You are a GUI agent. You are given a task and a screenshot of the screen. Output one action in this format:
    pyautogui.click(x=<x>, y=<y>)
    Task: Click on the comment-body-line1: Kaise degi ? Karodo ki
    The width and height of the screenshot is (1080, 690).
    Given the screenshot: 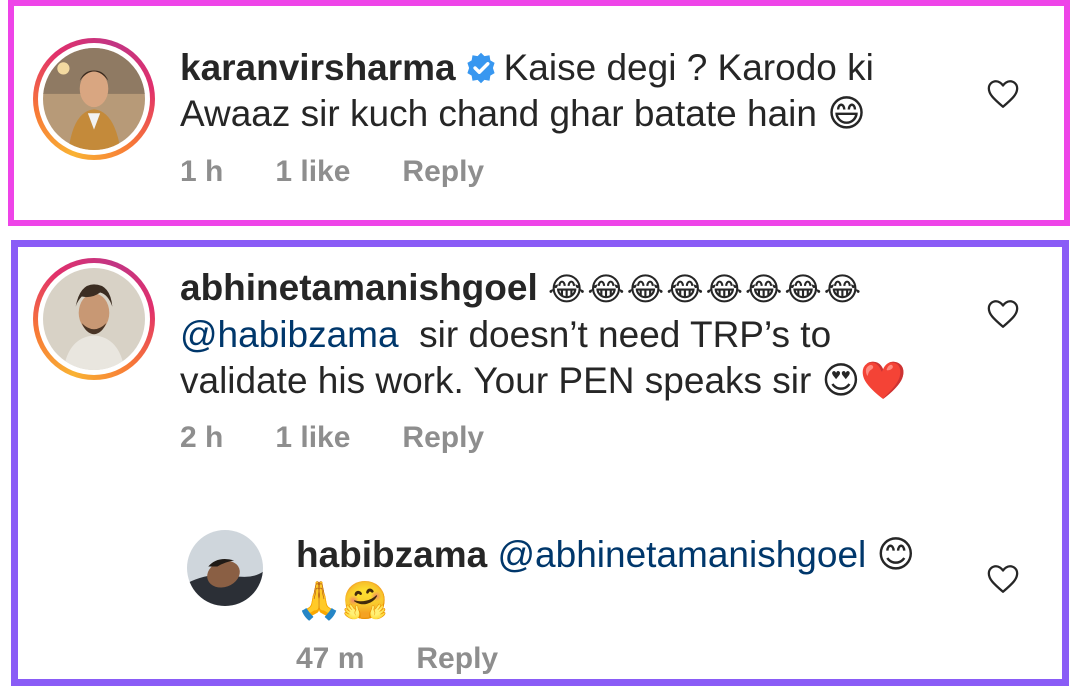 What is the action you would take?
    pyautogui.click(x=688, y=67)
    